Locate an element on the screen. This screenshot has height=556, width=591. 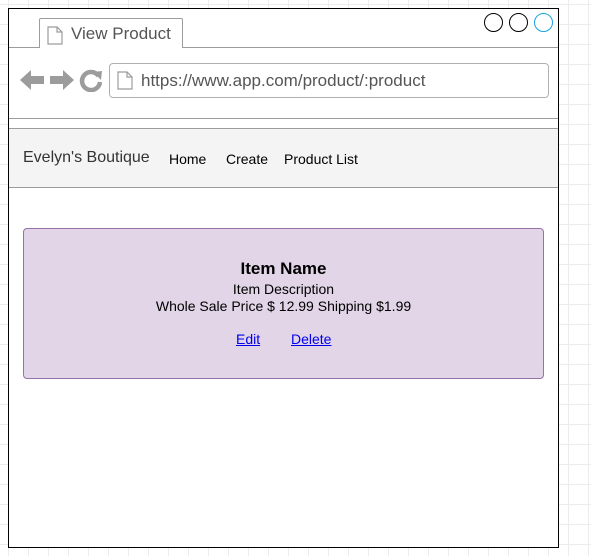
forward-arrow-icon is located at coordinates (62, 82).